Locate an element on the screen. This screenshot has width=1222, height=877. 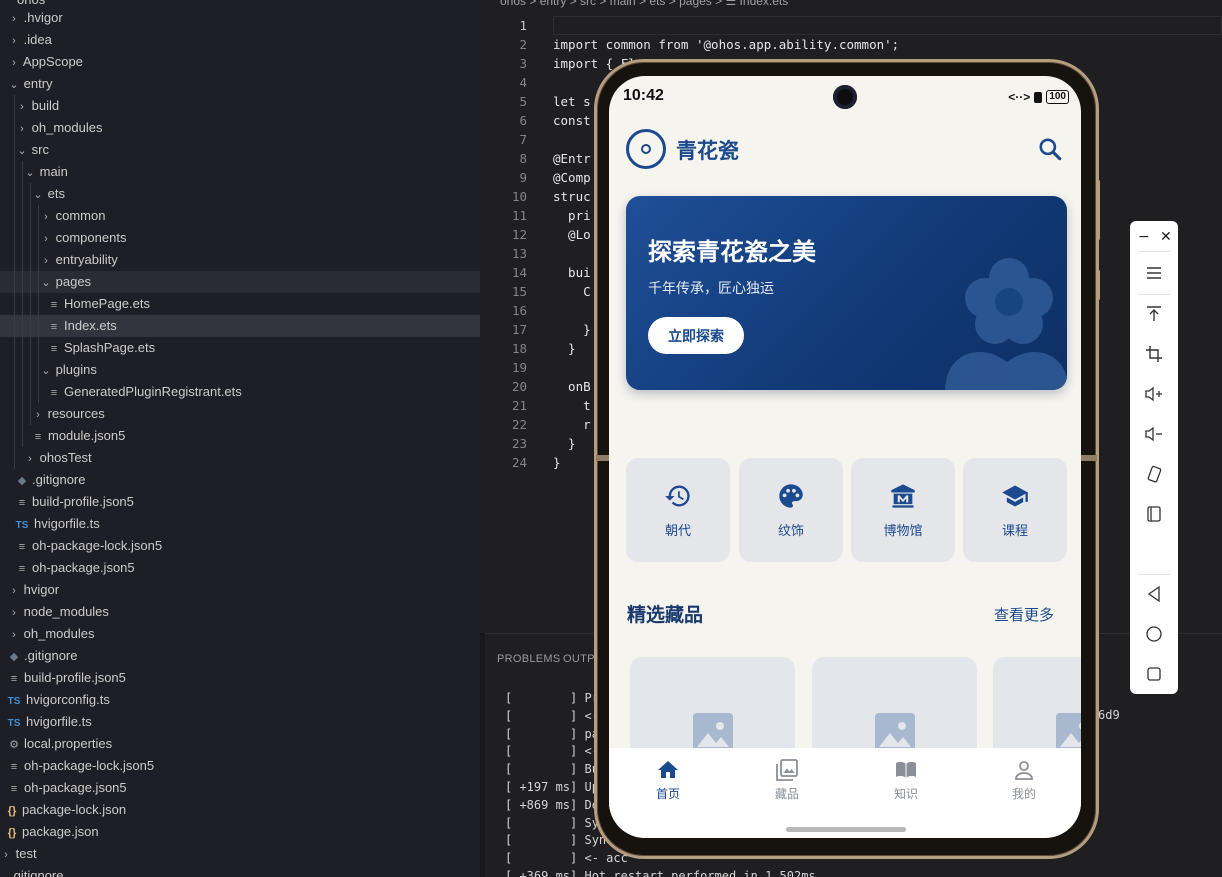
tab-output: OUTP is located at coordinates (579, 659).